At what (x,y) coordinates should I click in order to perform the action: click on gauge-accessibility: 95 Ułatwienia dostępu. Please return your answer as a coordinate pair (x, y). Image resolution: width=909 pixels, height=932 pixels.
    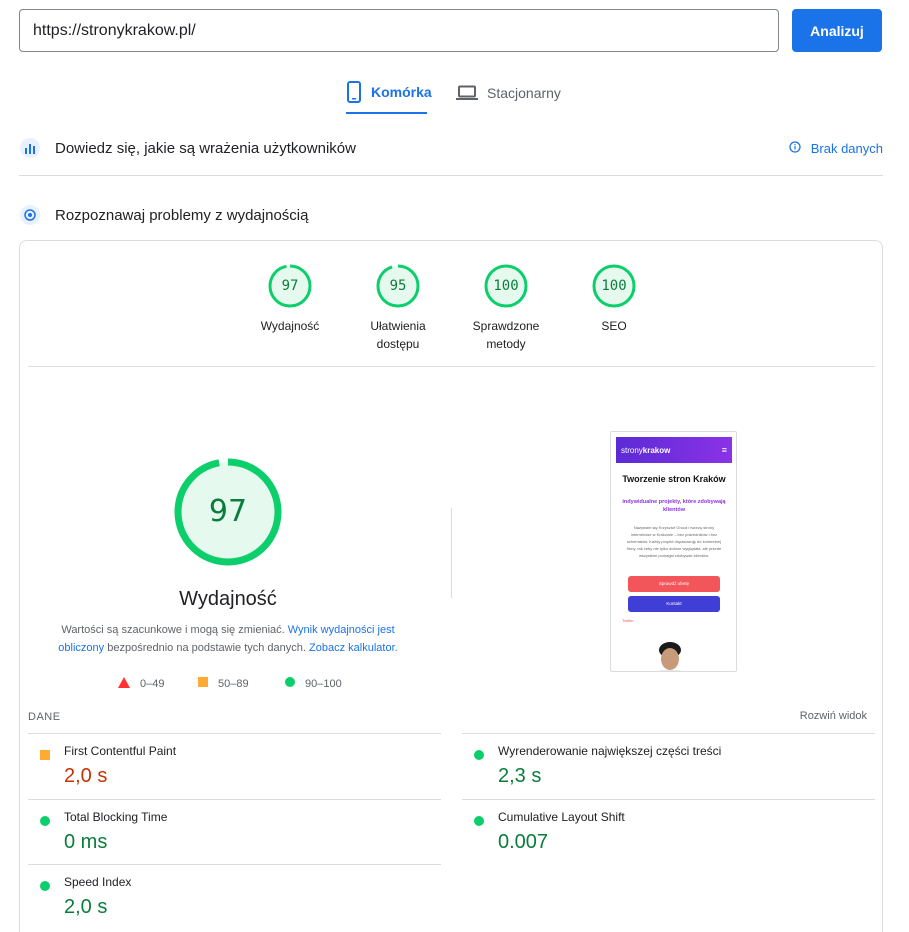
    Looking at the image, I should click on (398, 308).